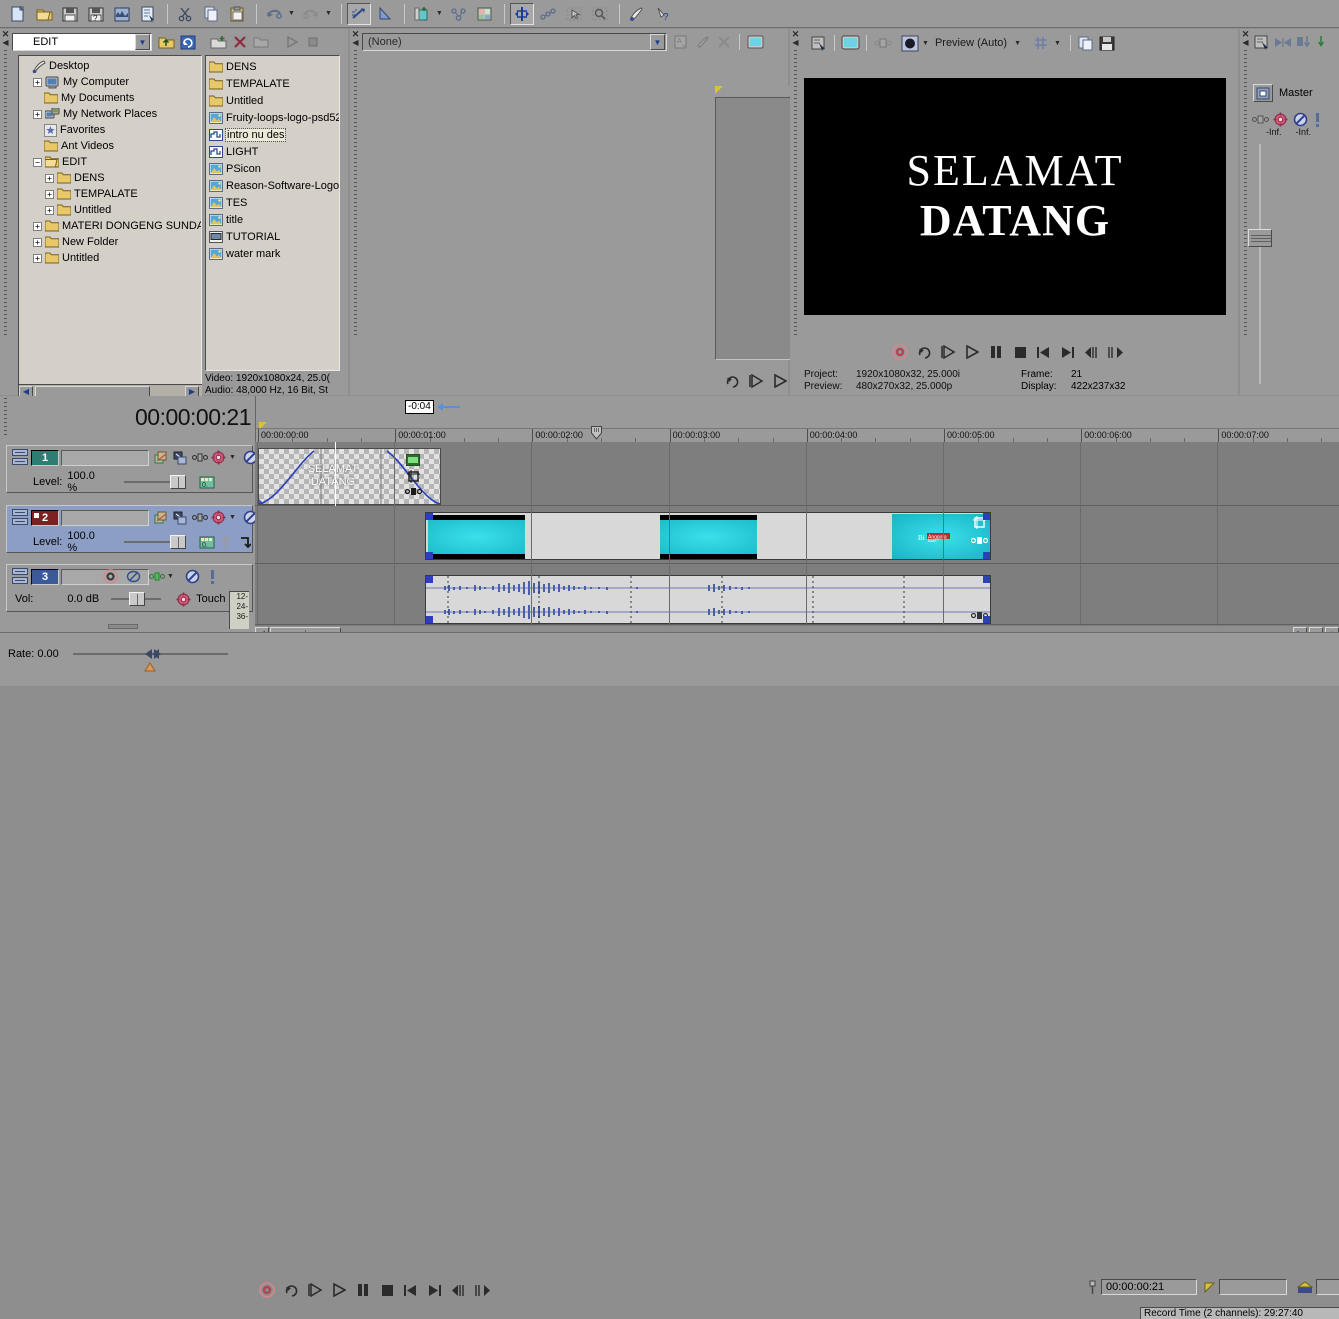  What do you see at coordinates (756, 381) in the screenshot?
I see `play-from-start-icon` at bounding box center [756, 381].